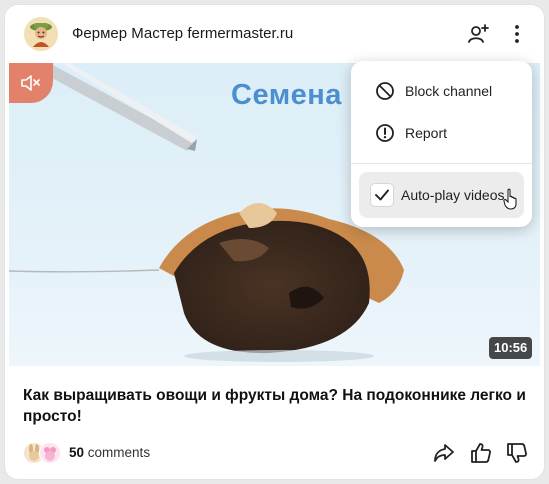 The width and height of the screenshot is (549, 484). What do you see at coordinates (511, 348) in the screenshot?
I see `video-duration: 10:56` at bounding box center [511, 348].